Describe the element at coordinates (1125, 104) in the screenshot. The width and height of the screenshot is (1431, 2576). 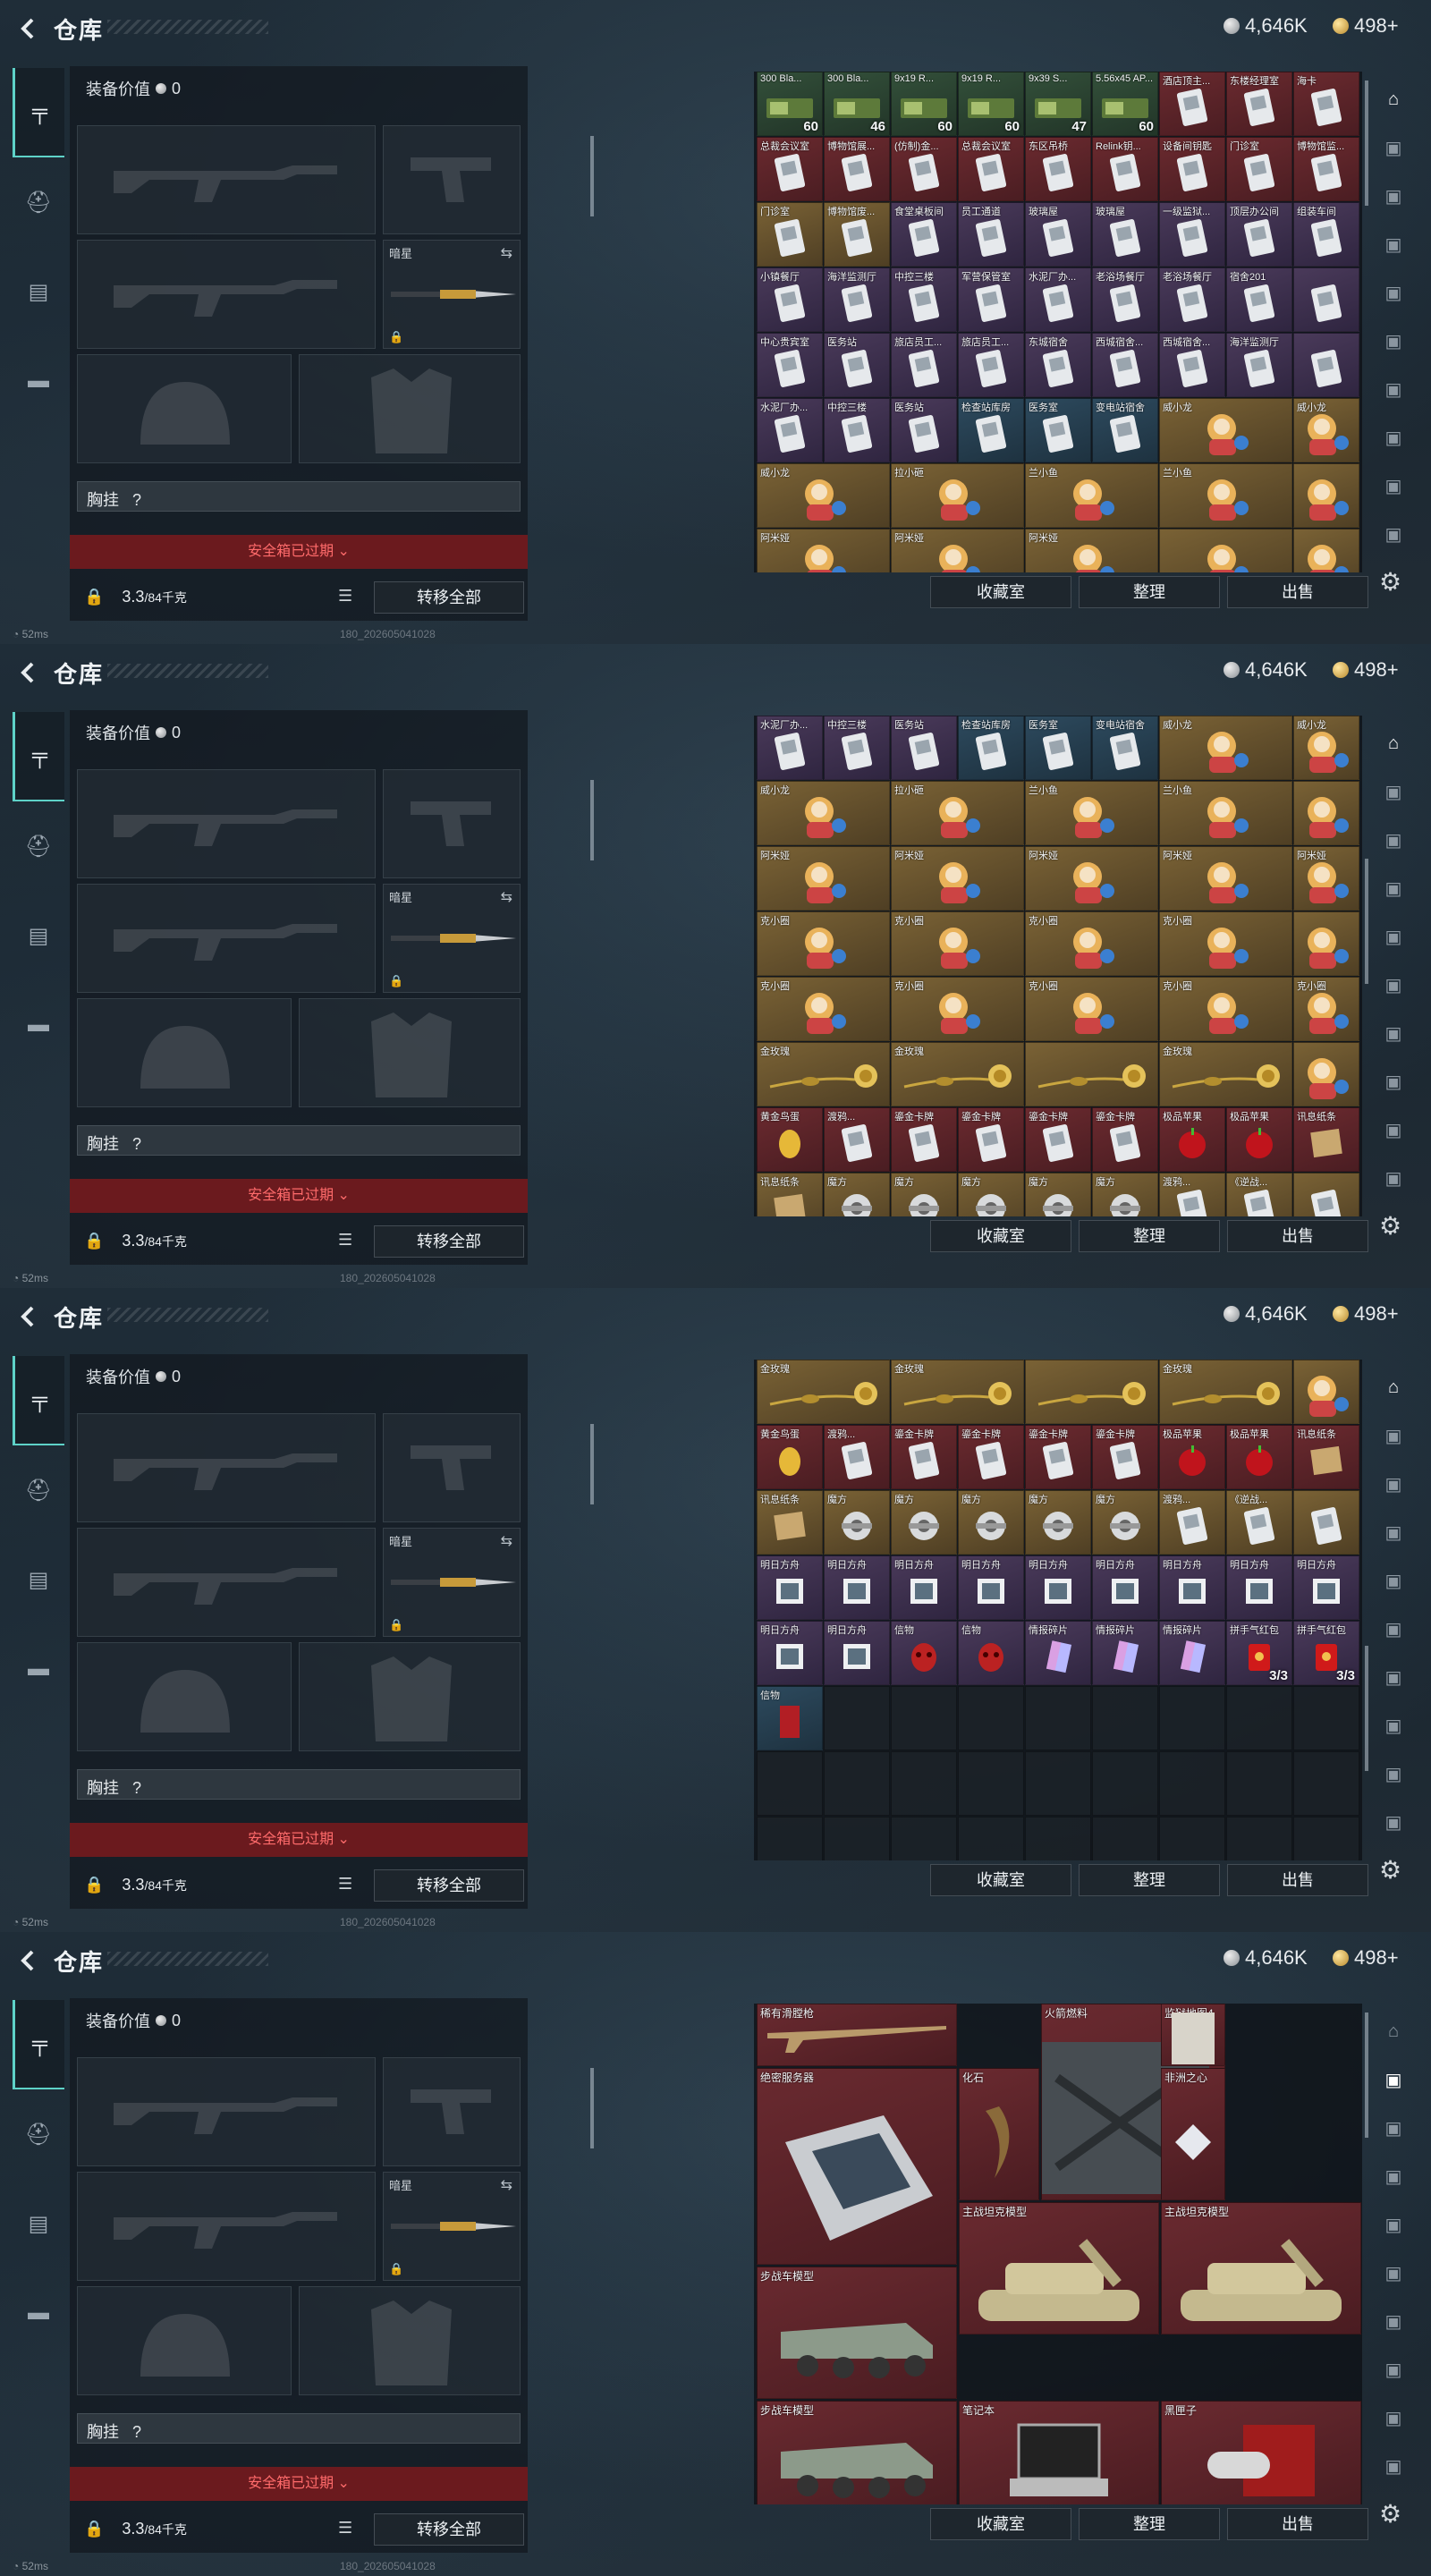
I see `inventory-item: 5.56x45 AP... 60` at that location.